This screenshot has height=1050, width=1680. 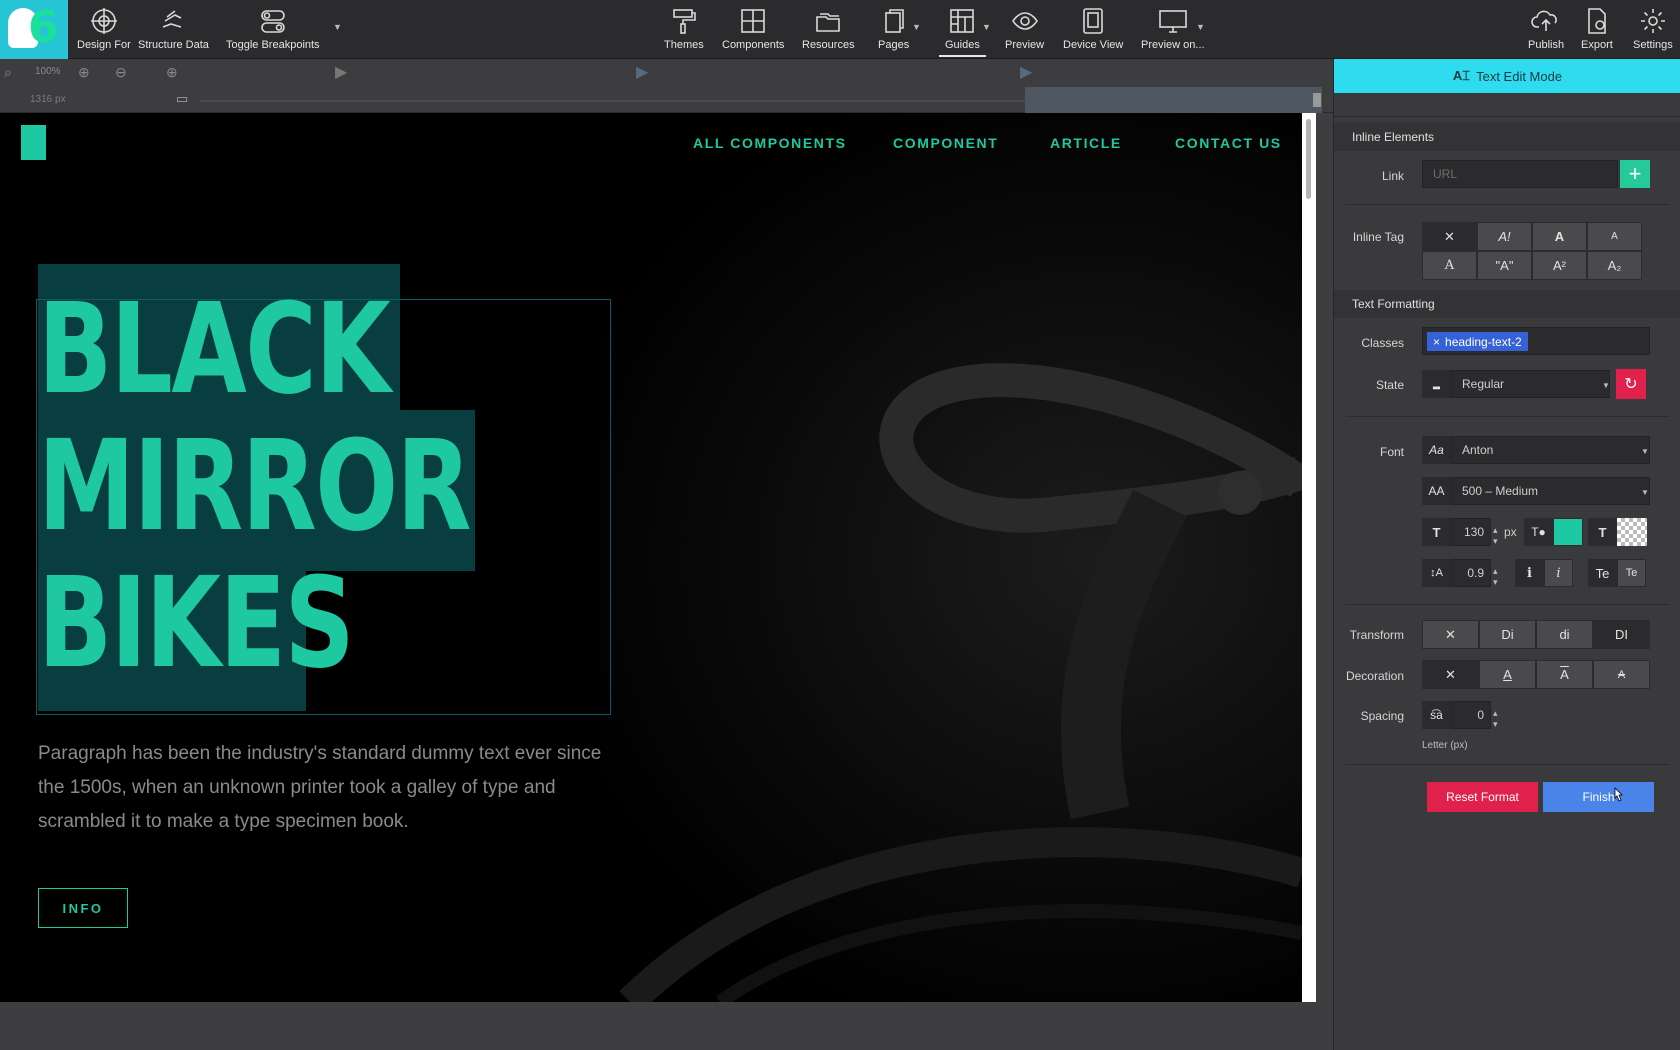 What do you see at coordinates (1449, 265) in the screenshot?
I see `inline-tag-code: A` at bounding box center [1449, 265].